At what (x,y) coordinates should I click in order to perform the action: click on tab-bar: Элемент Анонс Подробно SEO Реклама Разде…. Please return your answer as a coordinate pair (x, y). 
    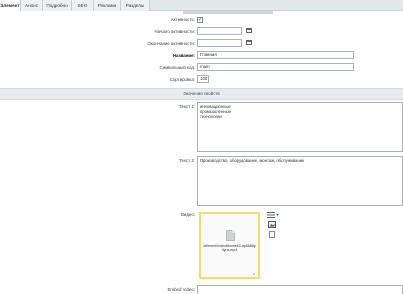
    Looking at the image, I should click on (201, 5).